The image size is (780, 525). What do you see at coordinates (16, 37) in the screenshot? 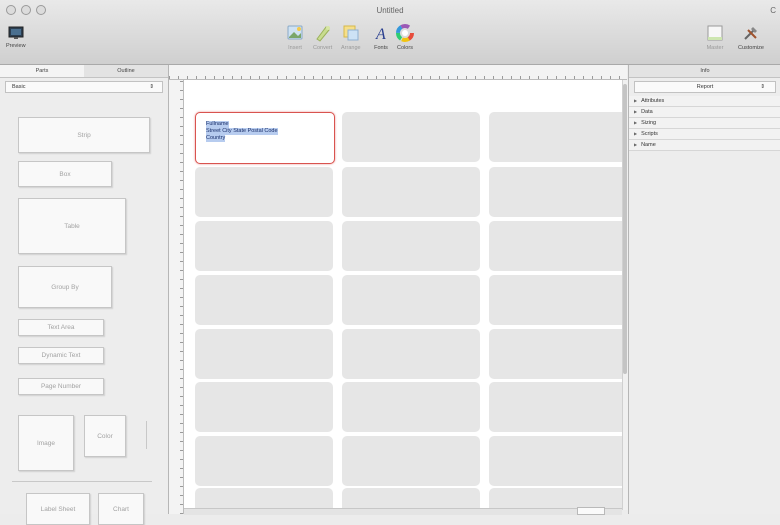
I see `preview-button: Preview` at bounding box center [16, 37].